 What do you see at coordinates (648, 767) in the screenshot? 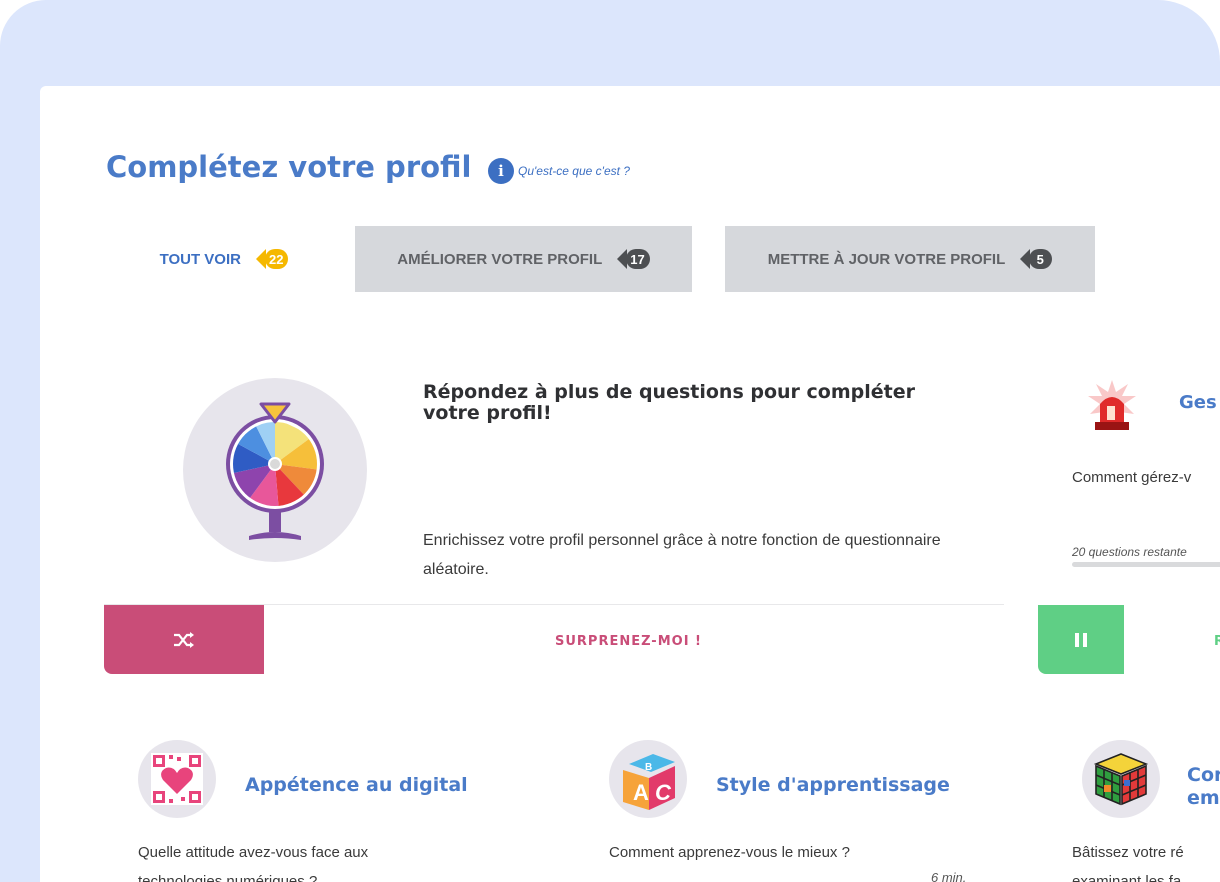
I see `svg-text: B` at bounding box center [648, 767].